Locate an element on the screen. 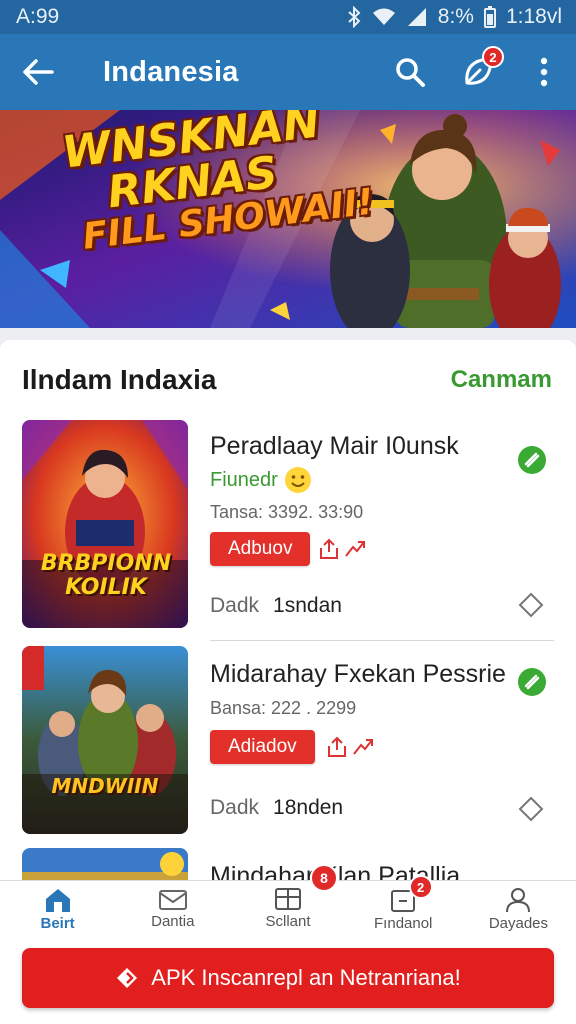 The width and height of the screenshot is (576, 1024). bluetooth-icon is located at coordinates (354, 17).